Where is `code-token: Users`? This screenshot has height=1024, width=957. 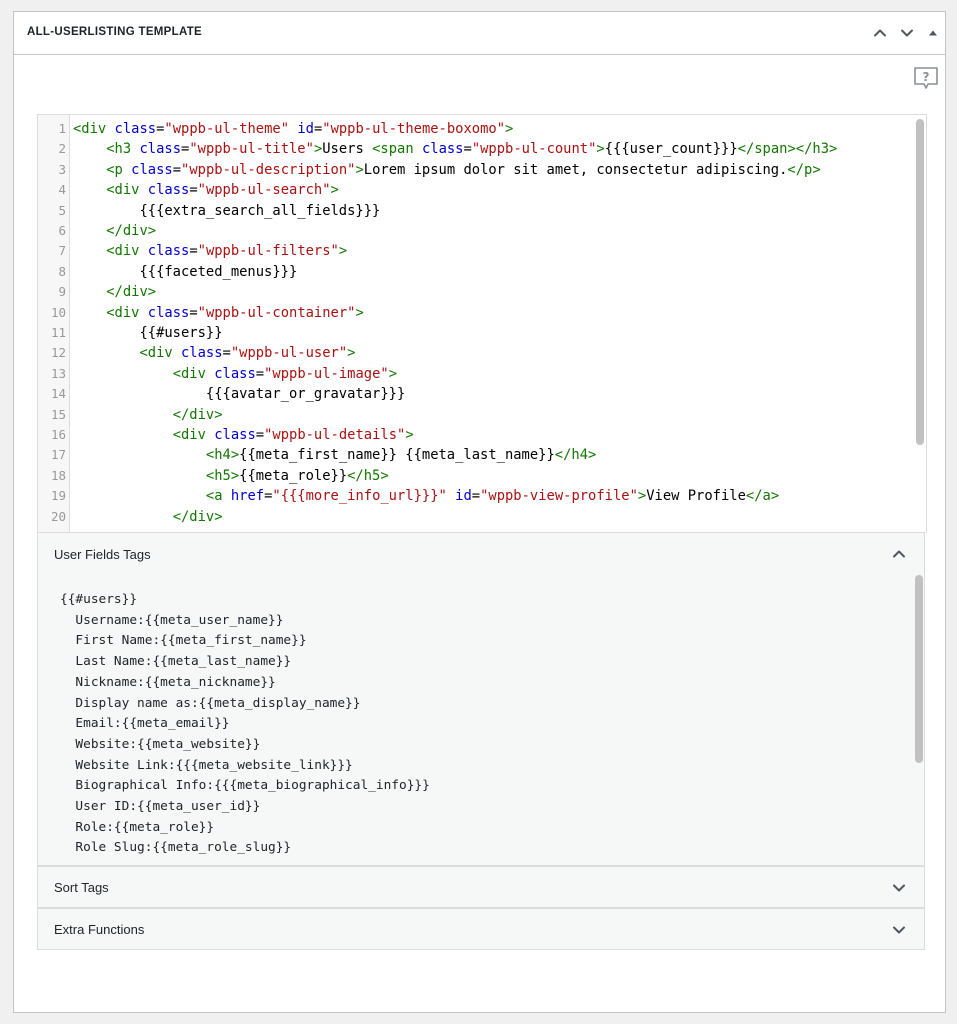
code-token: Users is located at coordinates (347, 149).